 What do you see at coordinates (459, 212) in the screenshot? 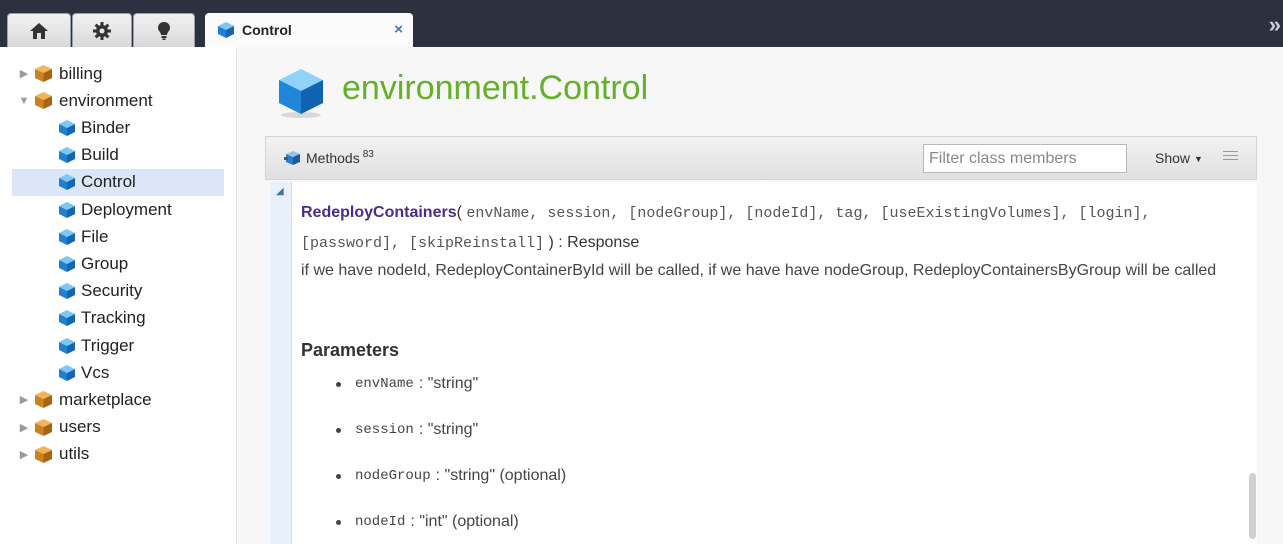
I see `open-paren: (` at bounding box center [459, 212].